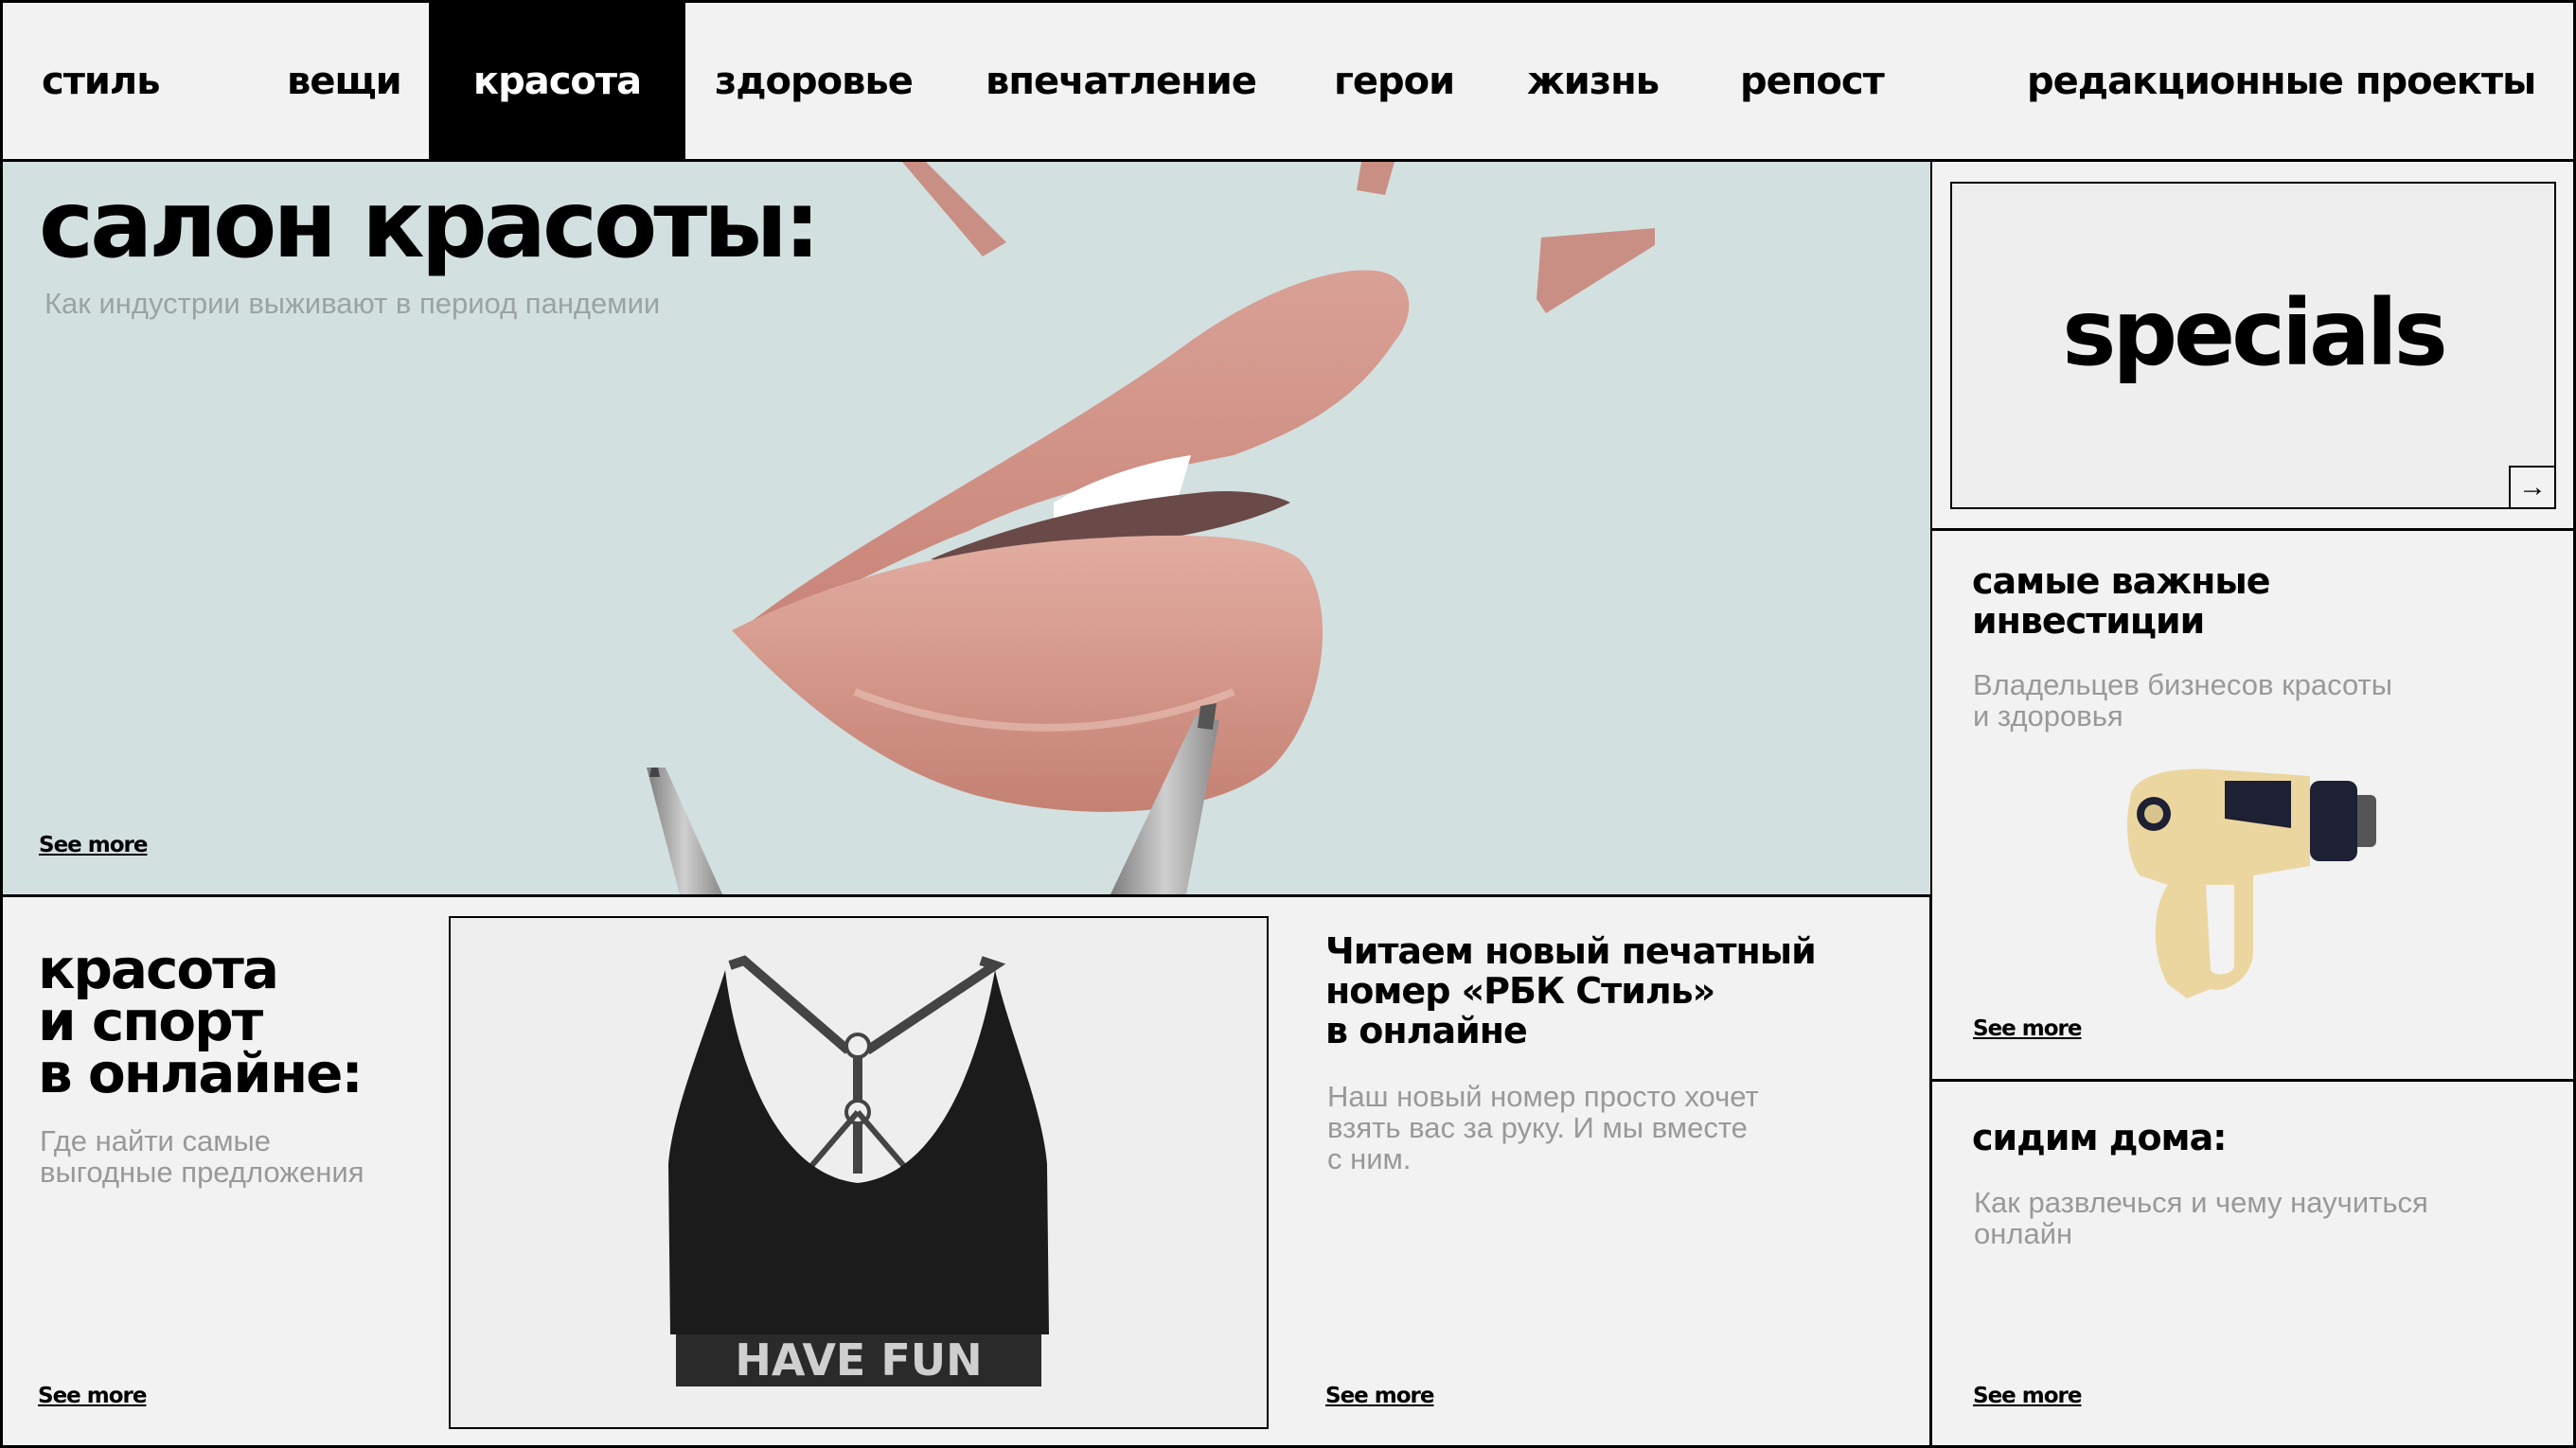 This screenshot has height=1448, width=2576. What do you see at coordinates (2028, 1028) in the screenshot?
I see `investments-see-more-link: See more` at bounding box center [2028, 1028].